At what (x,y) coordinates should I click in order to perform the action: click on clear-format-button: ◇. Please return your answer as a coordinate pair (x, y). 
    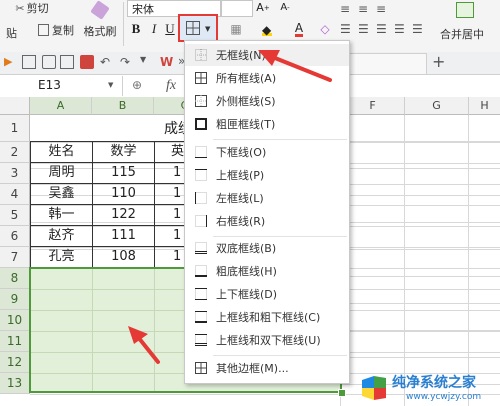
    Looking at the image, I should click on (325, 29).